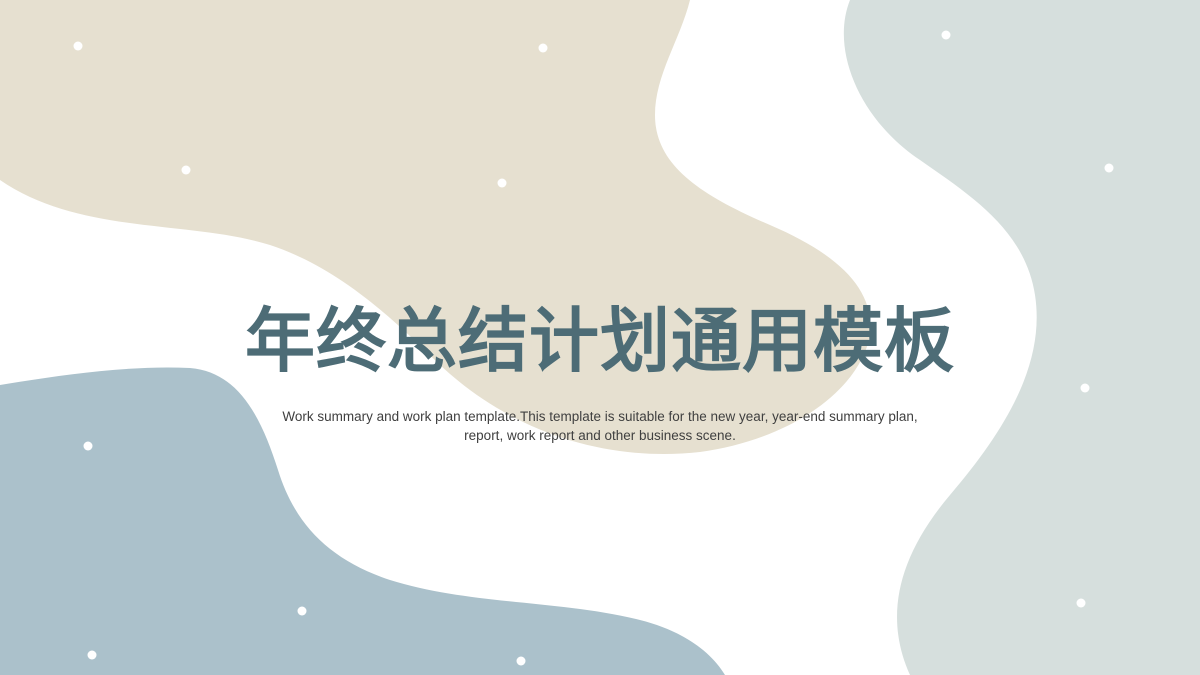 The width and height of the screenshot is (1200, 675). Describe the element at coordinates (600, 341) in the screenshot. I see `slide-title: 年终总结计划通用模板` at that location.